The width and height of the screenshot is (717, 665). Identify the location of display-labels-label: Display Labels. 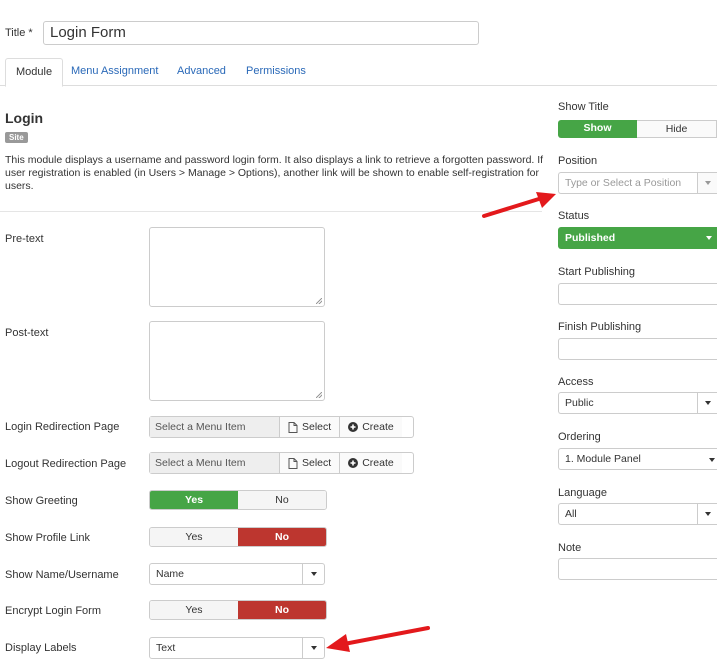
(41, 648).